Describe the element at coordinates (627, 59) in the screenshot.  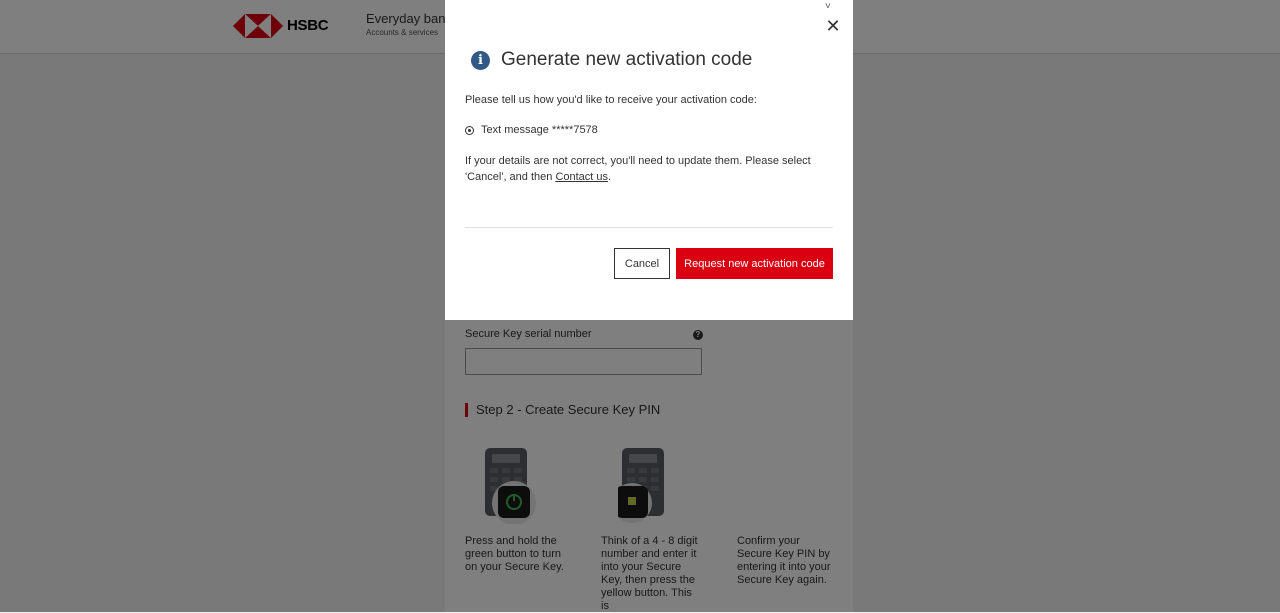
I see `dialog-title: Generate new activation code` at that location.